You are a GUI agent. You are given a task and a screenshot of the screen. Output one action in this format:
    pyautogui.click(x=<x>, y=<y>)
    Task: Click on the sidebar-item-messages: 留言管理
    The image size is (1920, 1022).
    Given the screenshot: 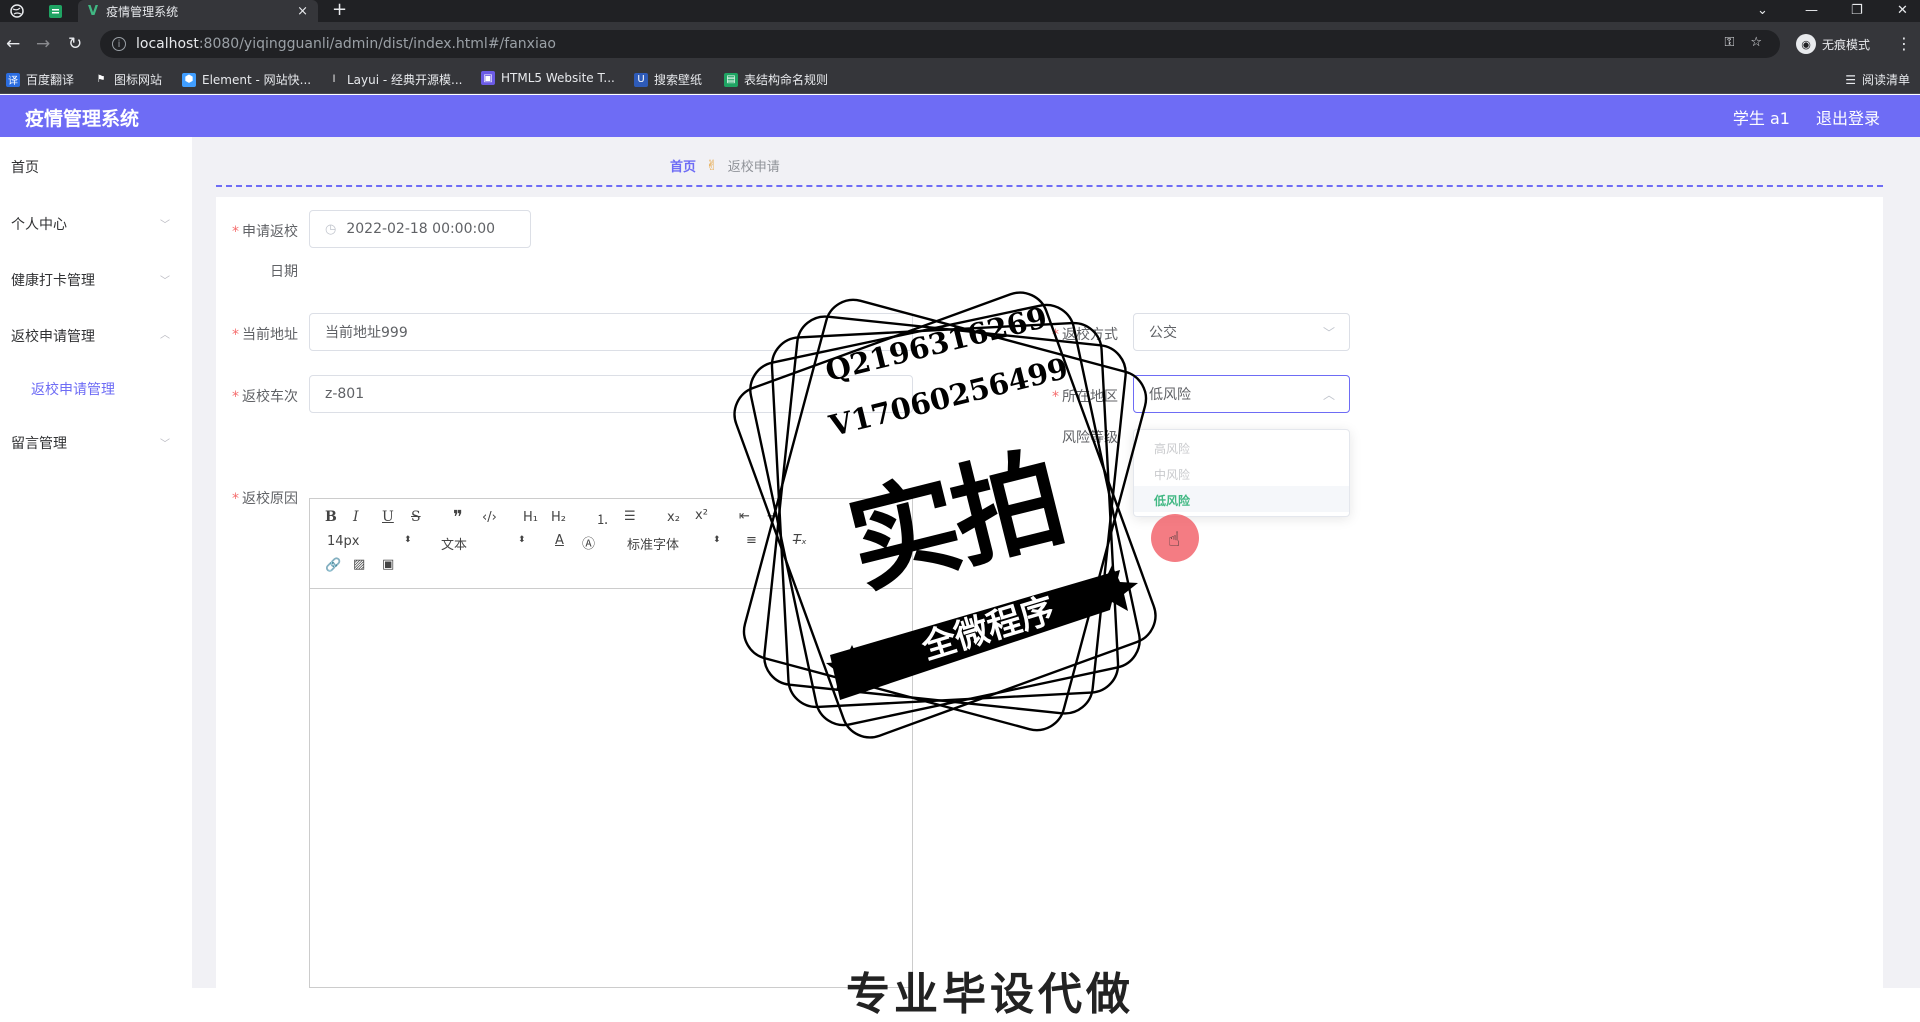 What is the action you would take?
    pyautogui.click(x=39, y=443)
    